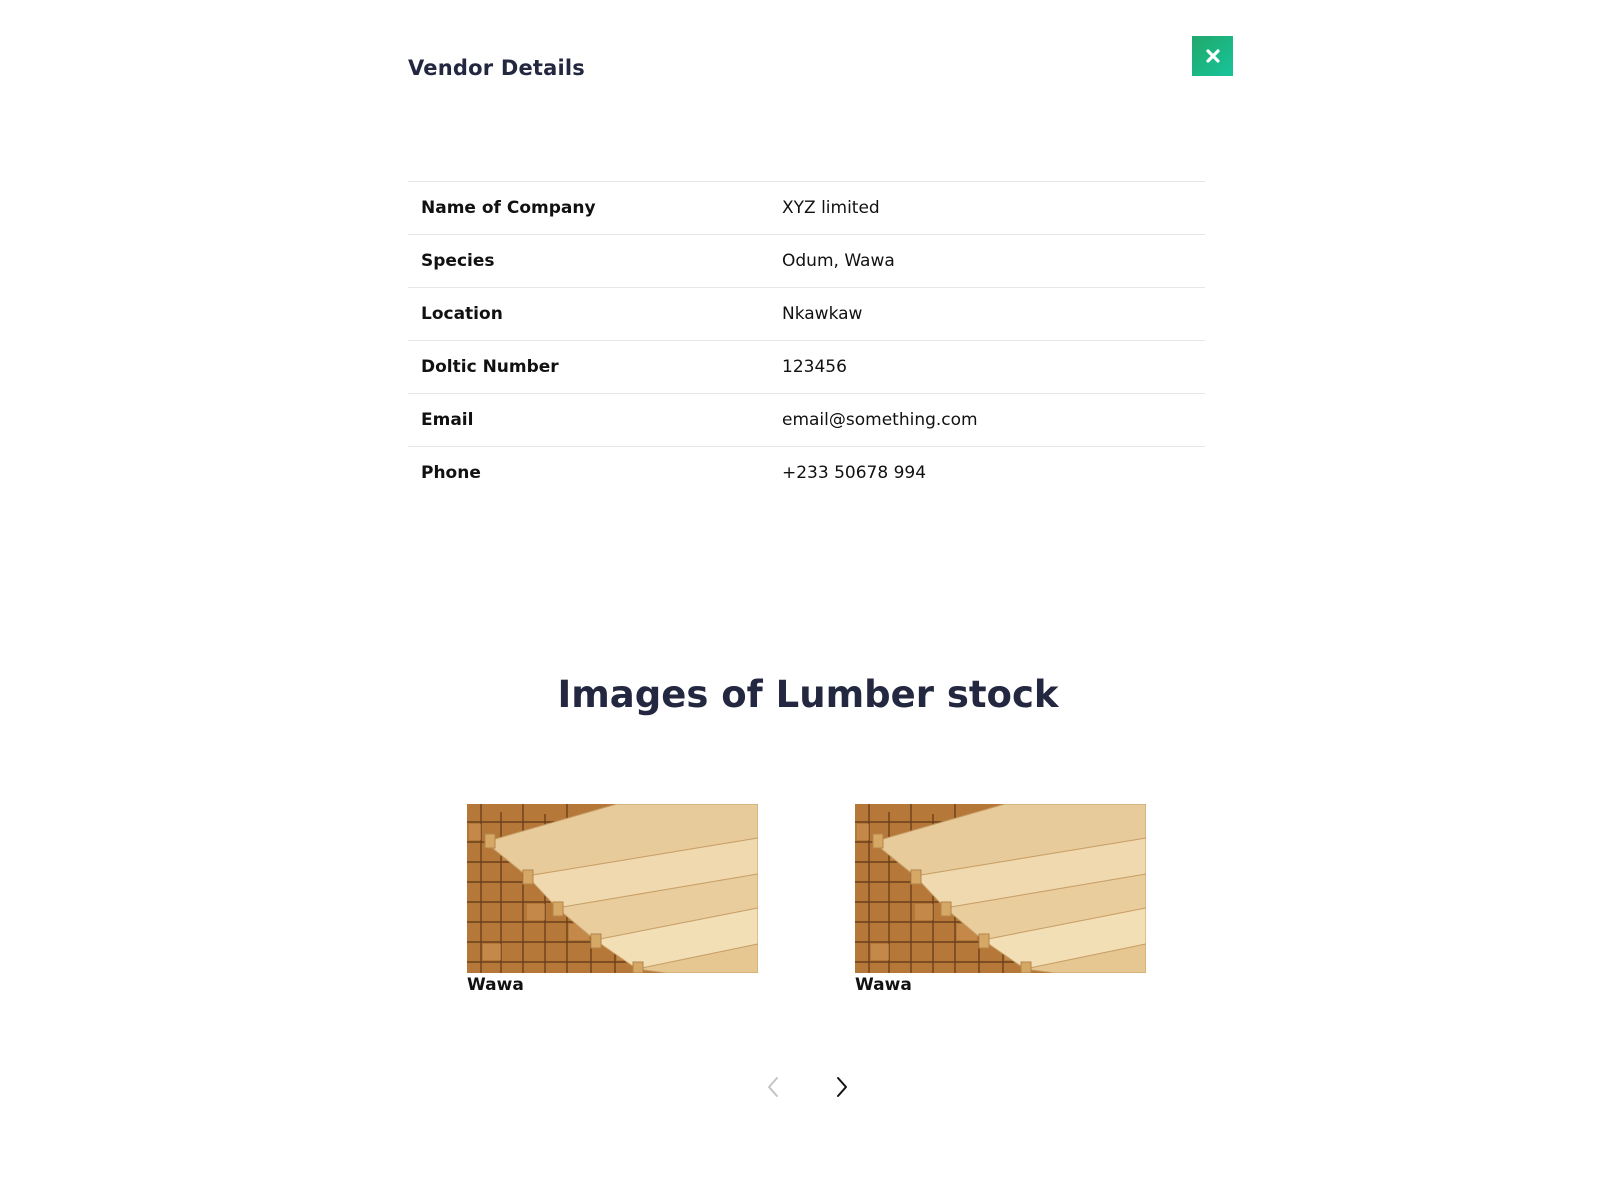  Describe the element at coordinates (822, 314) in the screenshot. I see `detail-value-location: Nkawkaw` at that location.